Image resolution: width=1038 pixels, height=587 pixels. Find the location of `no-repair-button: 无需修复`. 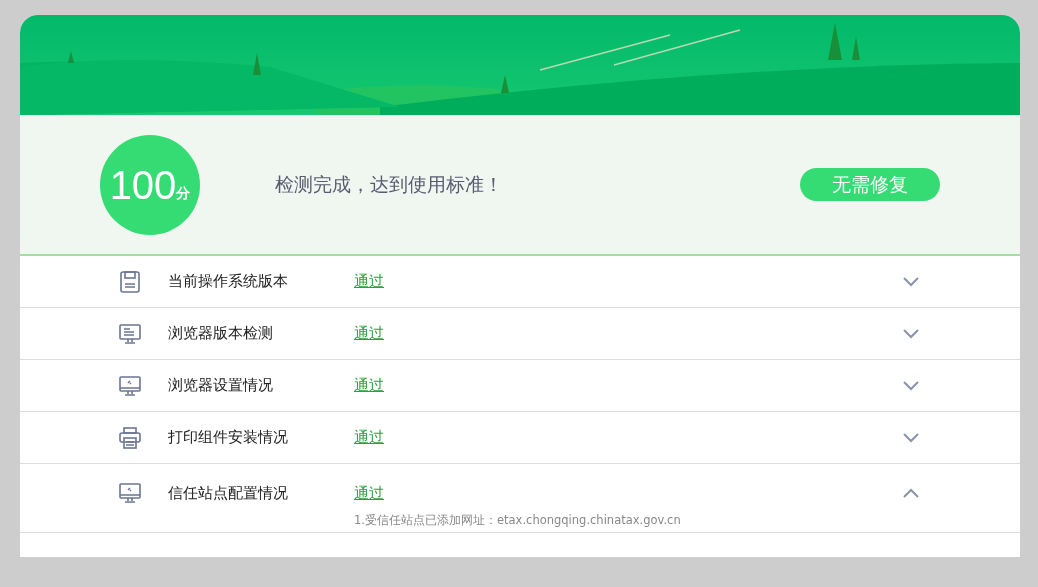

no-repair-button: 无需修复 is located at coordinates (870, 184).